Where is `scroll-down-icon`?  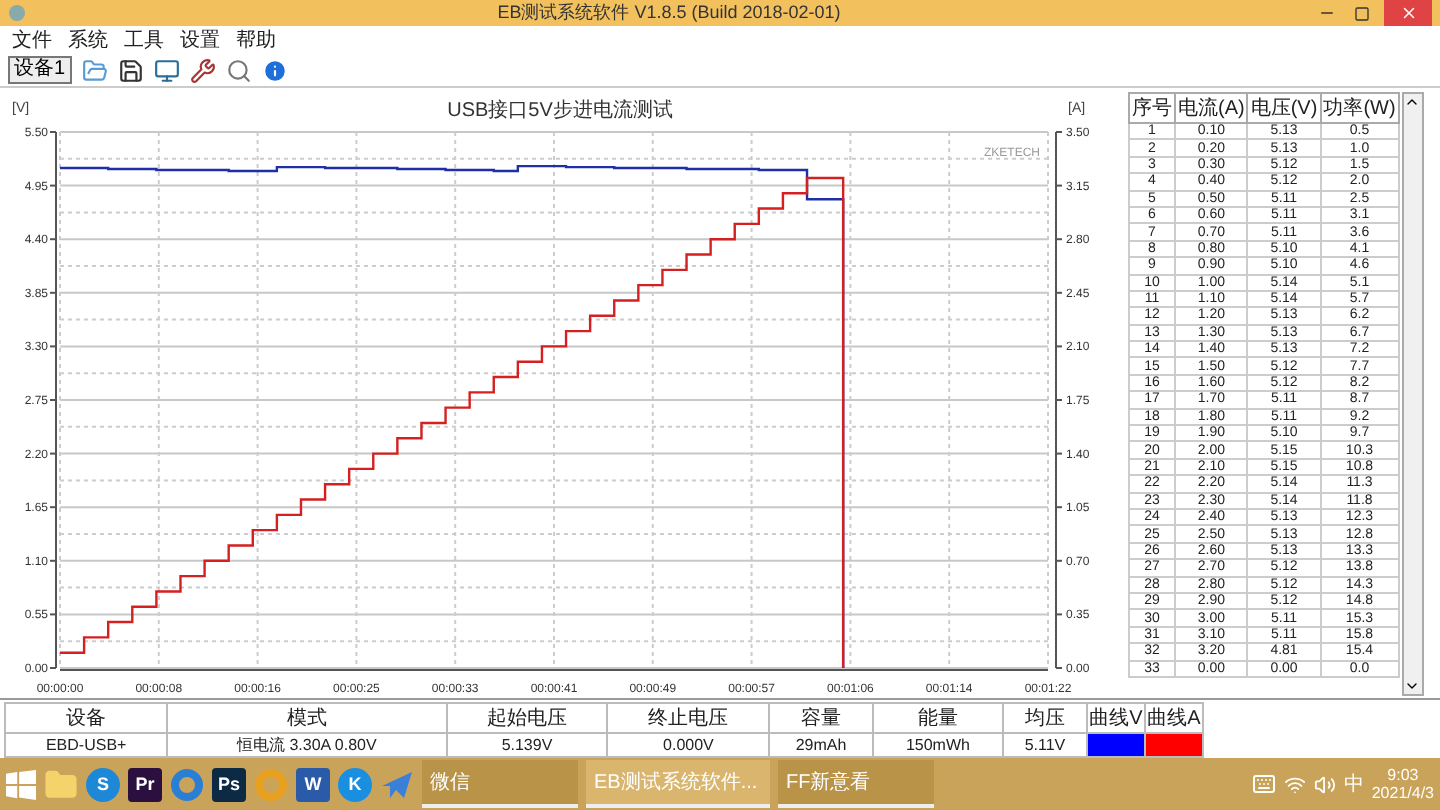
scroll-down-icon is located at coordinates (1411, 686).